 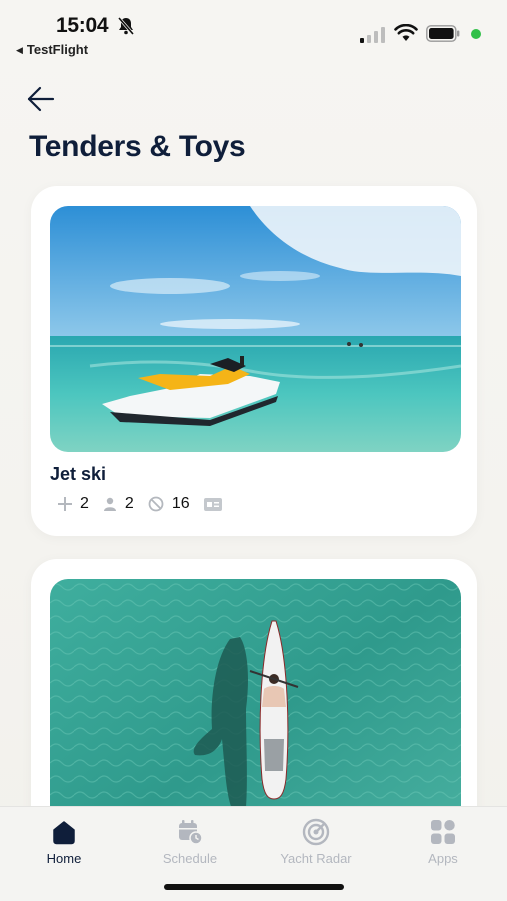 I want to click on page-title: Tenders & Toys, so click(x=137, y=146).